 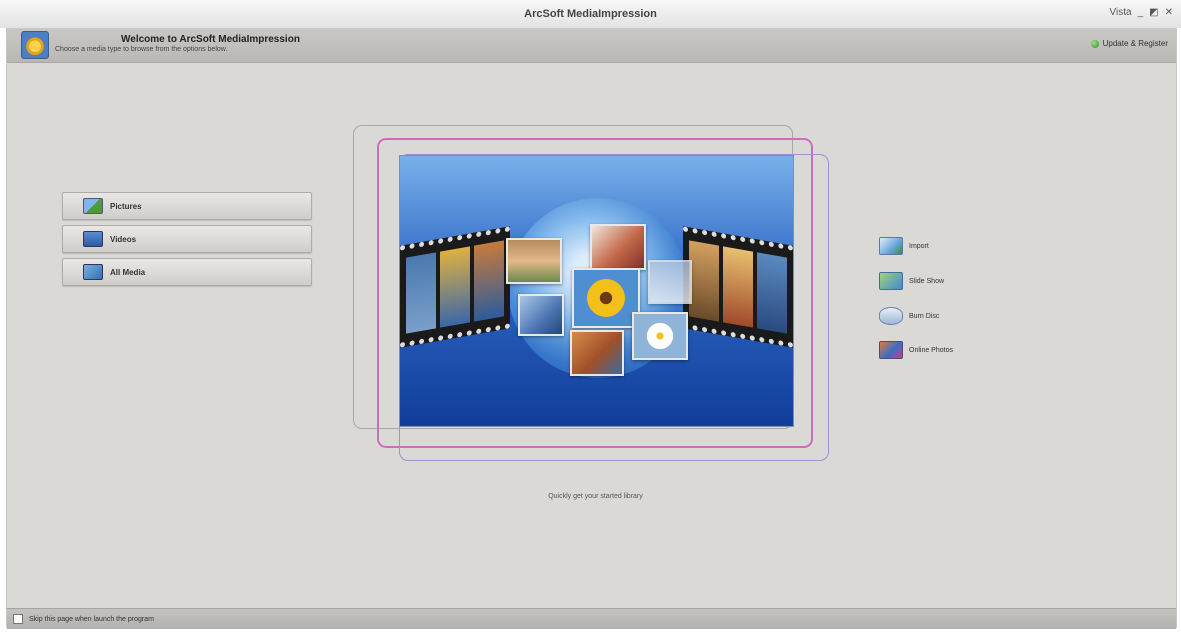 I want to click on window-title: ArcSoft MediaImpression, so click(x=590, y=14).